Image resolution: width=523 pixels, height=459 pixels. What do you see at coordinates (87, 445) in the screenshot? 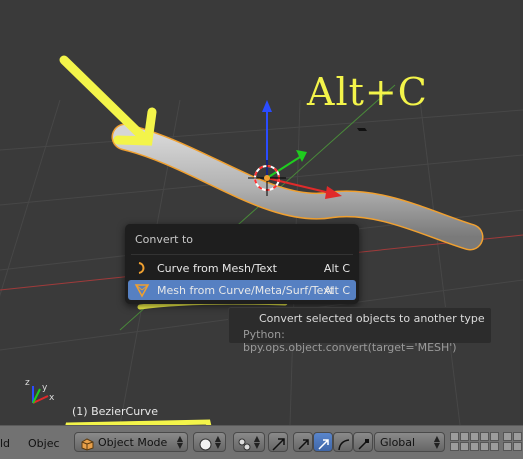
I see `cube-icon` at bounding box center [87, 445].